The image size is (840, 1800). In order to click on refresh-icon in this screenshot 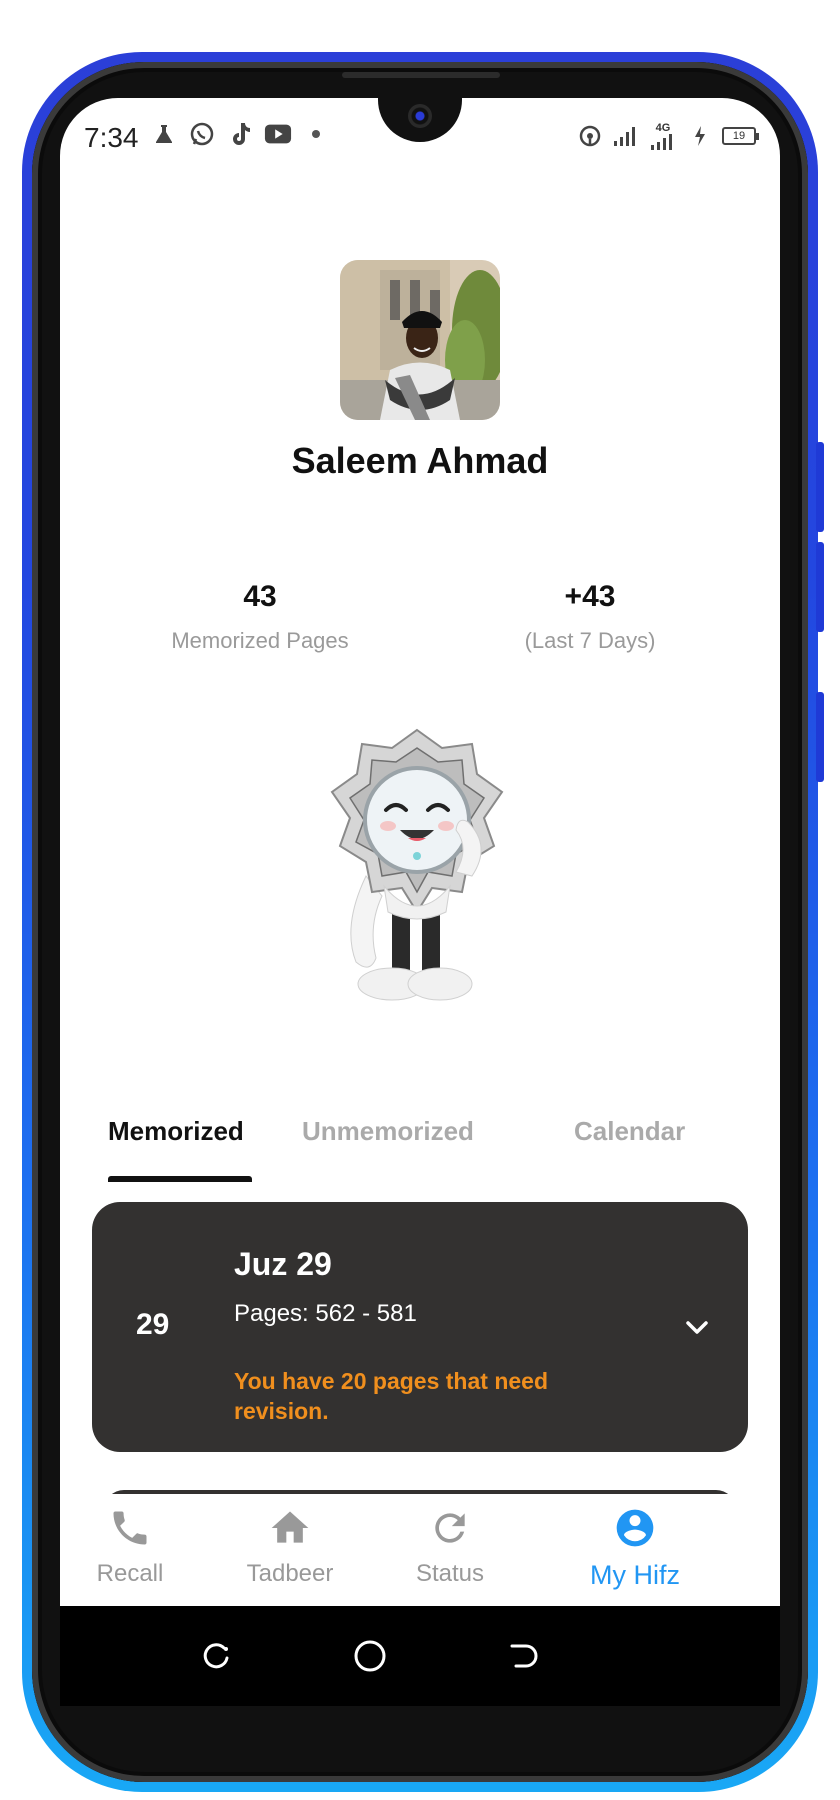, I will do `click(450, 1528)`.